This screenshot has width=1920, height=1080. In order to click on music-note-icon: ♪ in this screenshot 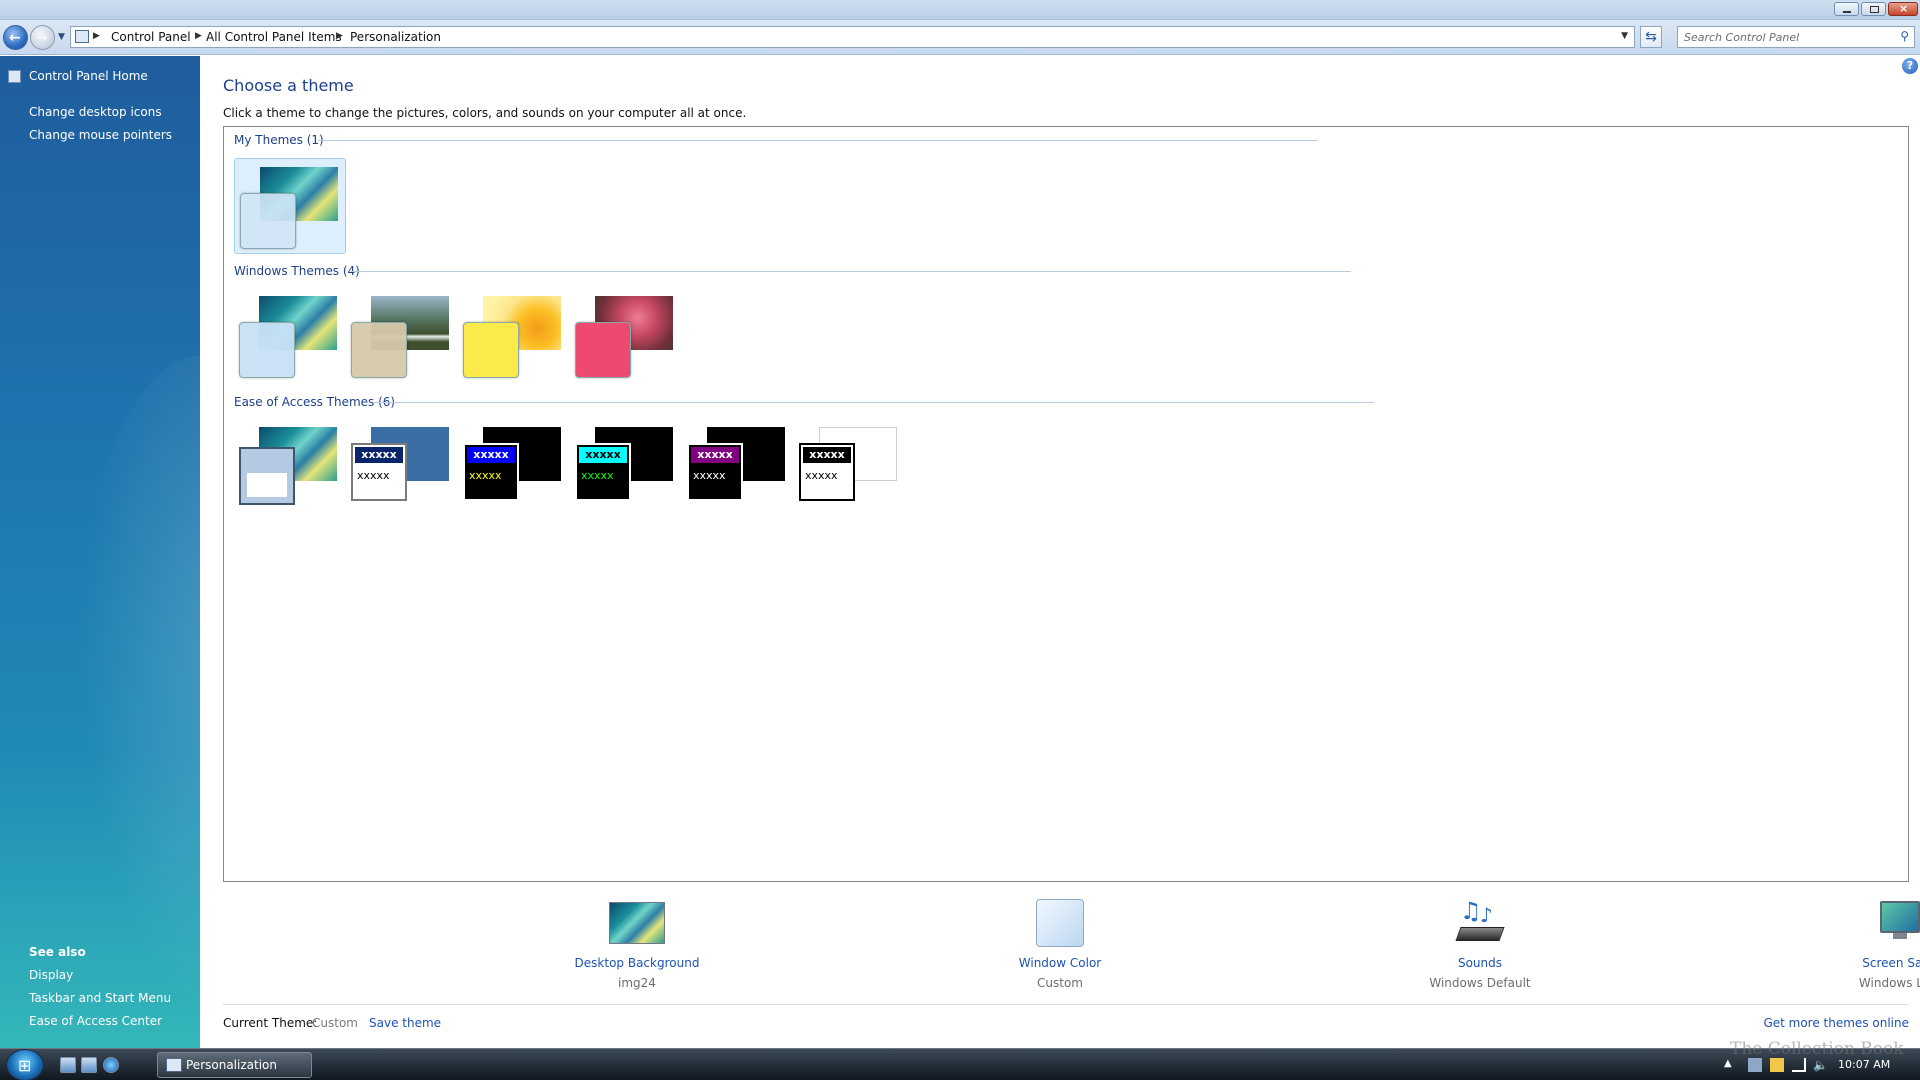, I will do `click(1486, 915)`.